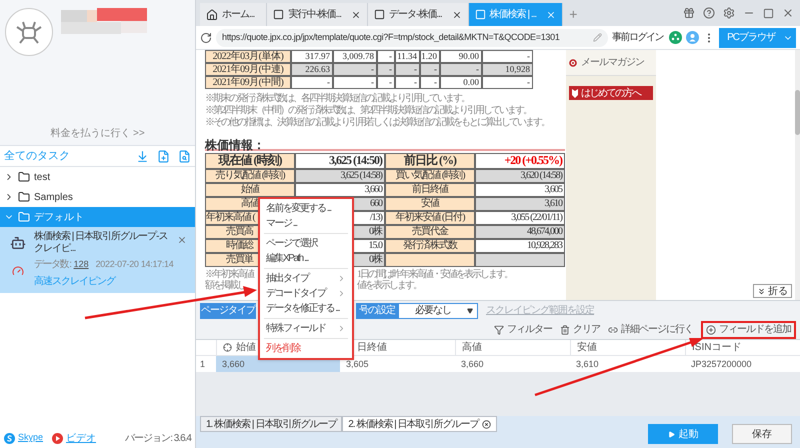 The width and height of the screenshot is (800, 448). I want to click on table-cell: 3,625 (14:58), so click(340, 176).